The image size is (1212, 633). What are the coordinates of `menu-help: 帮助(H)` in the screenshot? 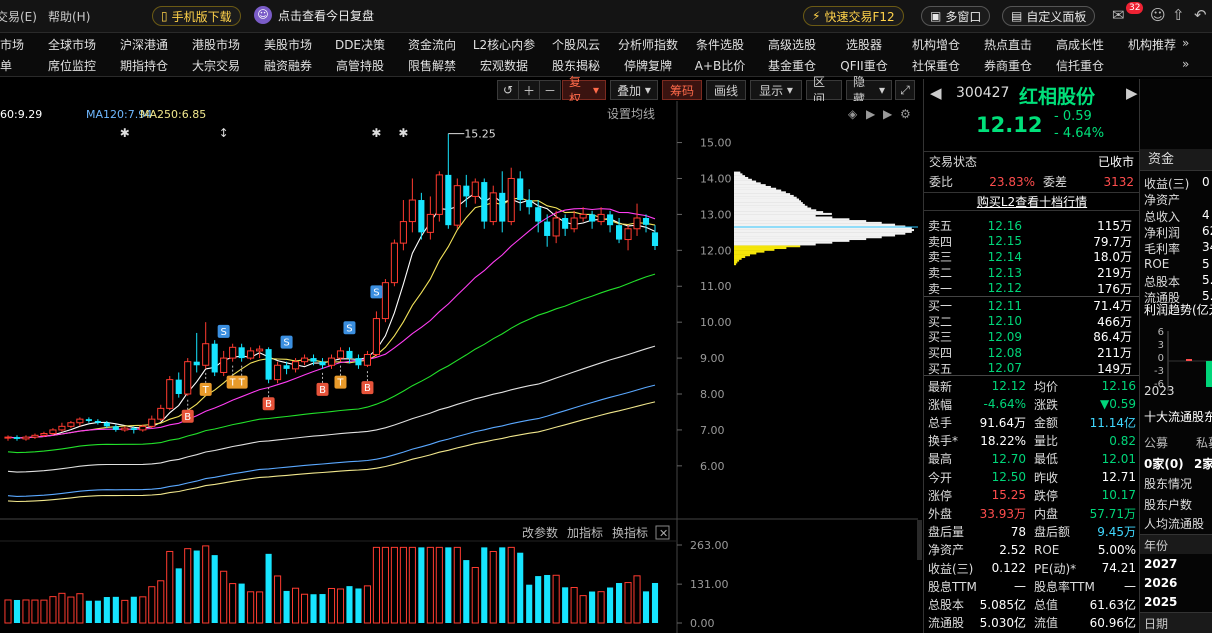 It's located at (69, 16).